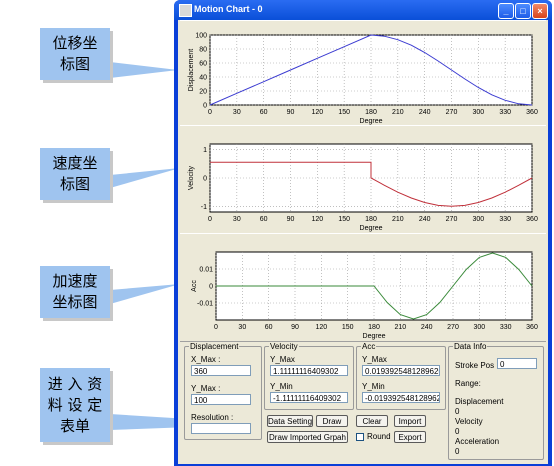 This screenshot has height=466, width=554. I want to click on acceleration-info-label: Acceleration, so click(477, 441).